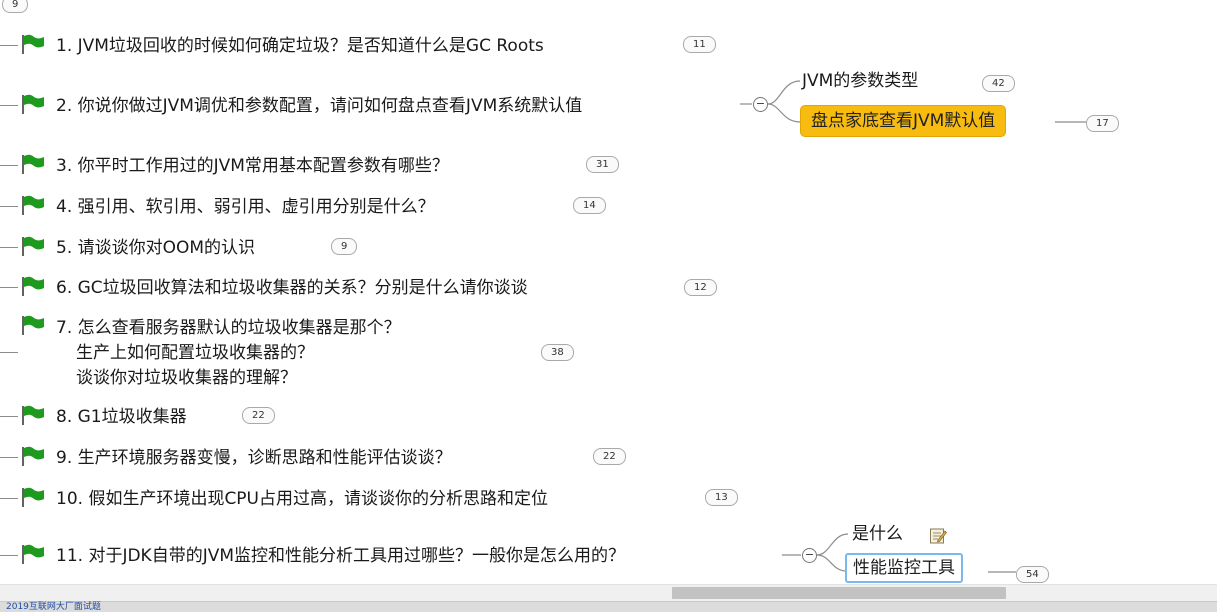 Image resolution: width=1217 pixels, height=612 pixels. I want to click on subtopic-perf-monitor-tools-editing: 性能监控工具, so click(904, 568).